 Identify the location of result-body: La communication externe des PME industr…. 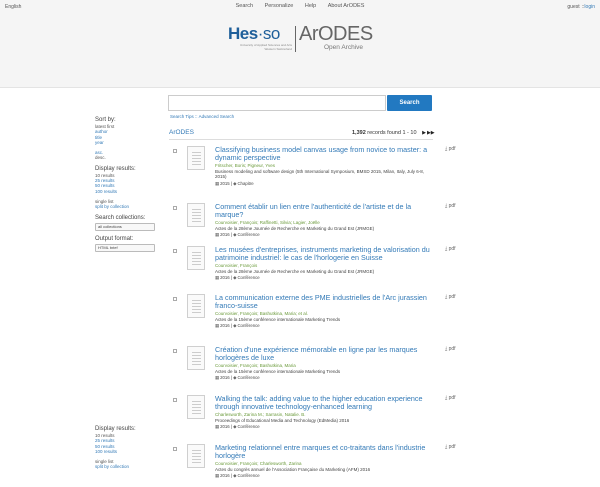
(325, 311).